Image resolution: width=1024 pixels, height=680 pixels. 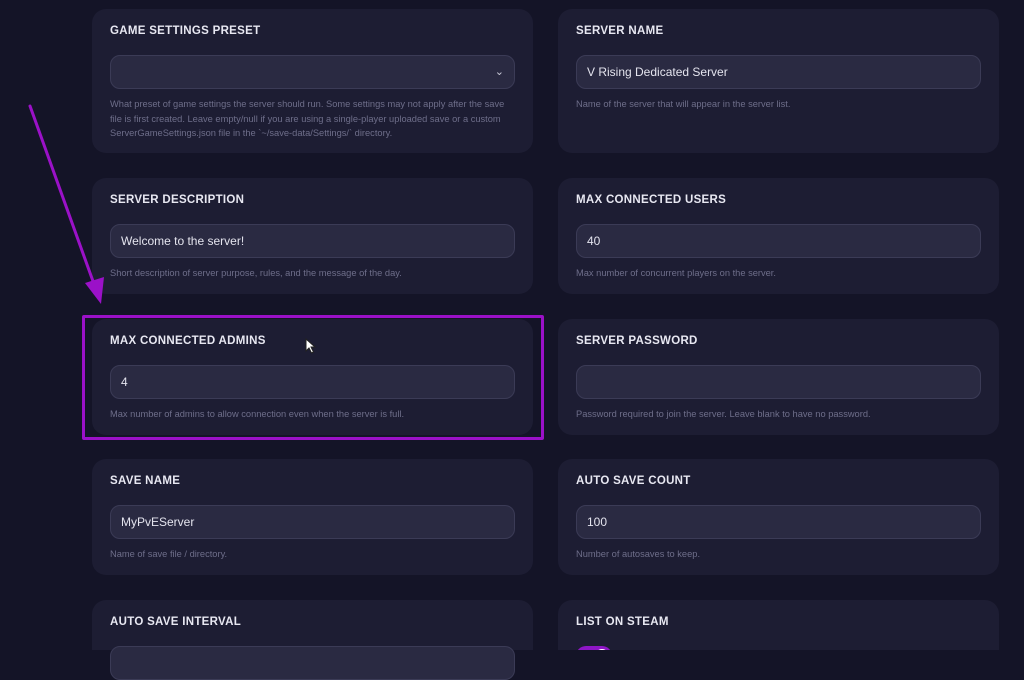 What do you see at coordinates (778, 241) in the screenshot?
I see `max-connected-users-input: 40` at bounding box center [778, 241].